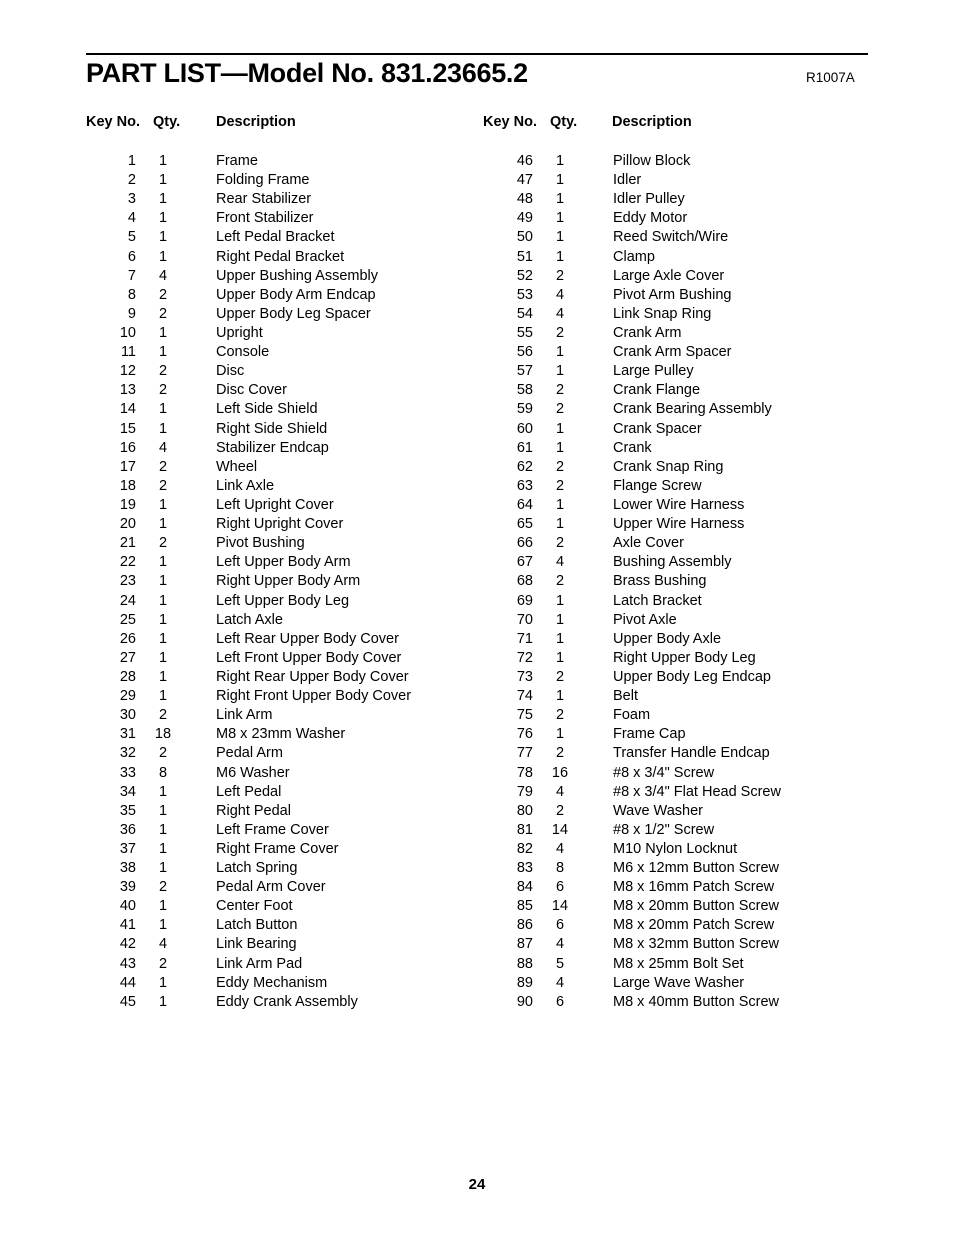  Describe the element at coordinates (560, 1001) in the screenshot. I see `part-quantity: 6` at that location.